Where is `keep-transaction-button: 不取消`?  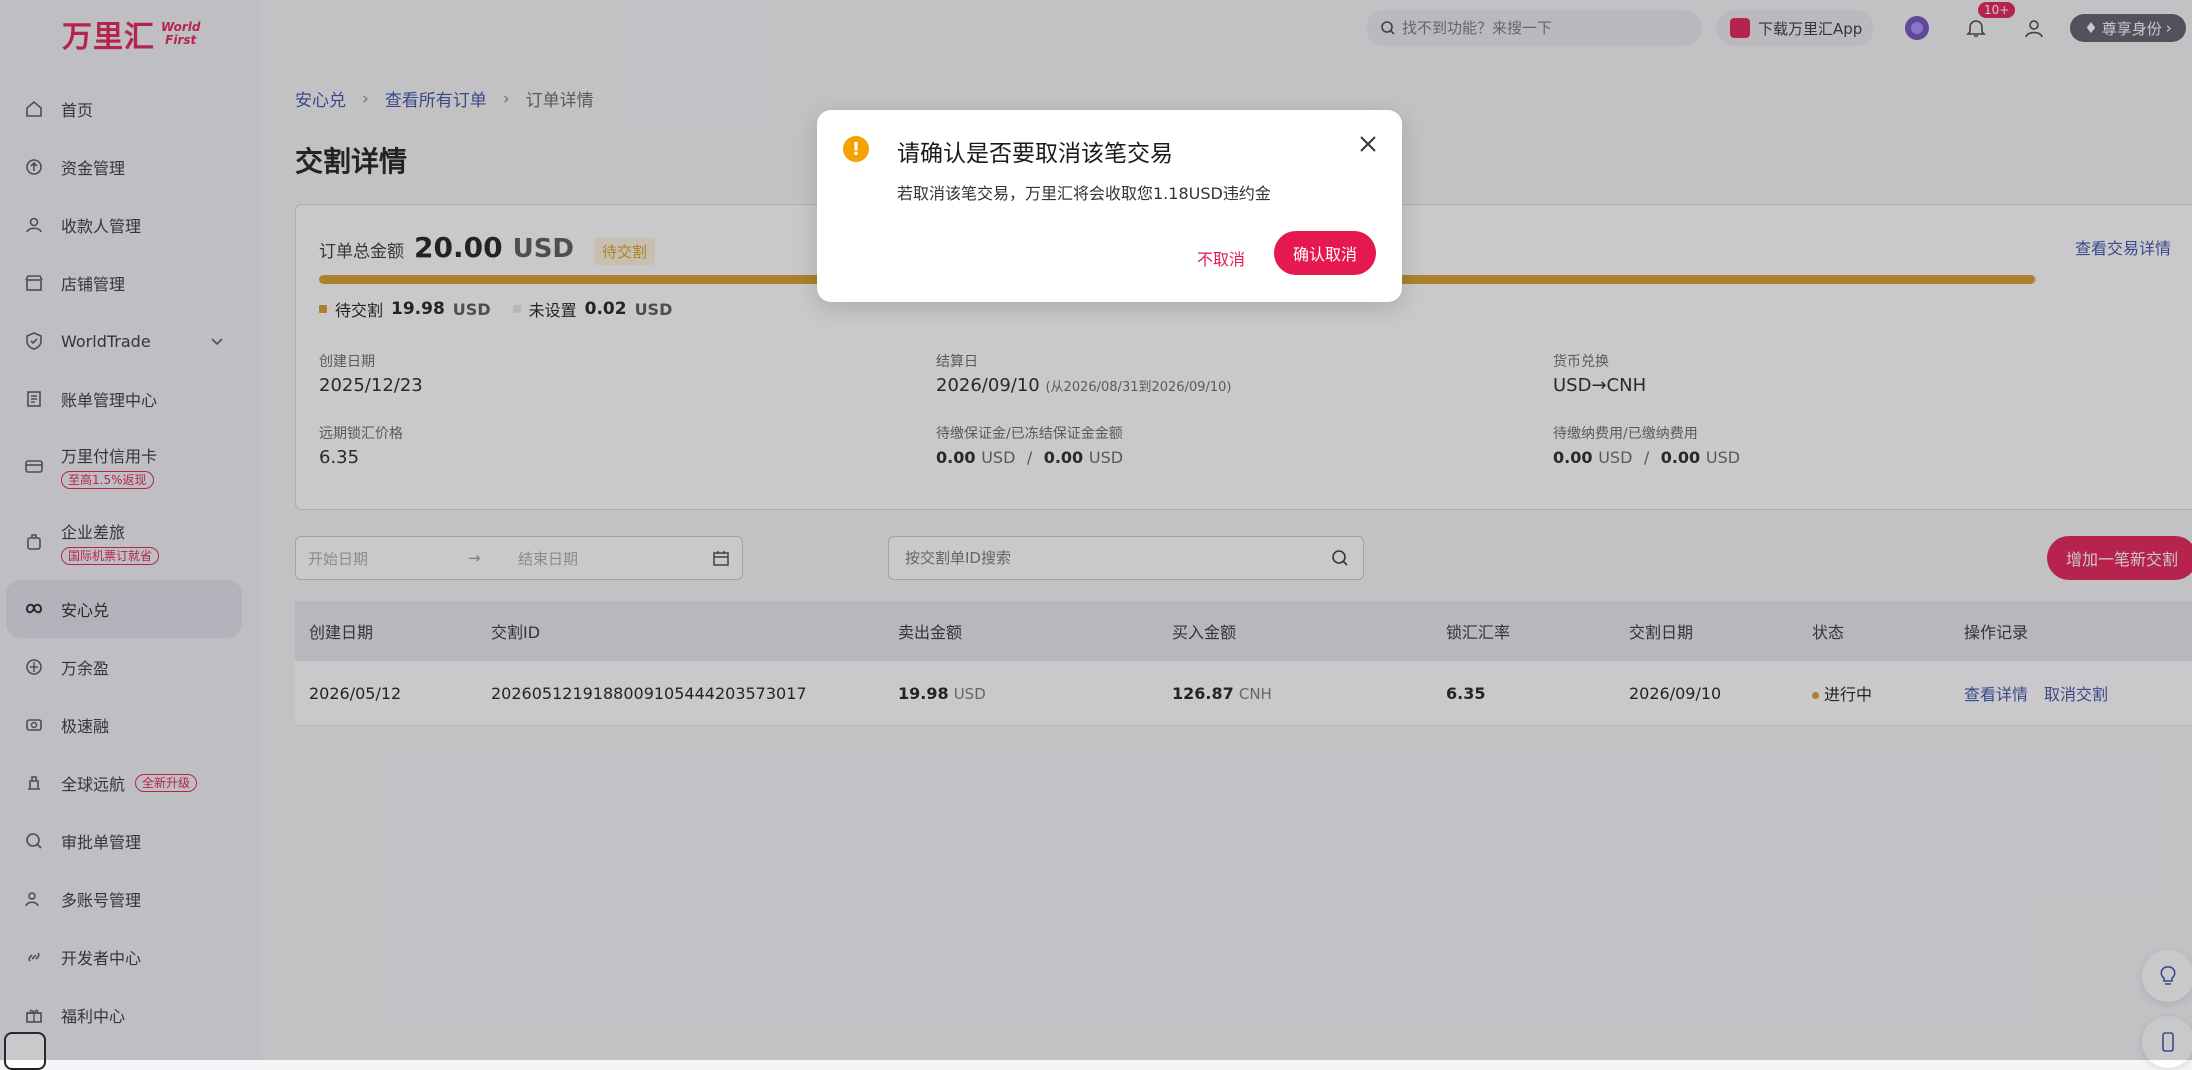
keep-transaction-button: 不取消 is located at coordinates (1221, 258).